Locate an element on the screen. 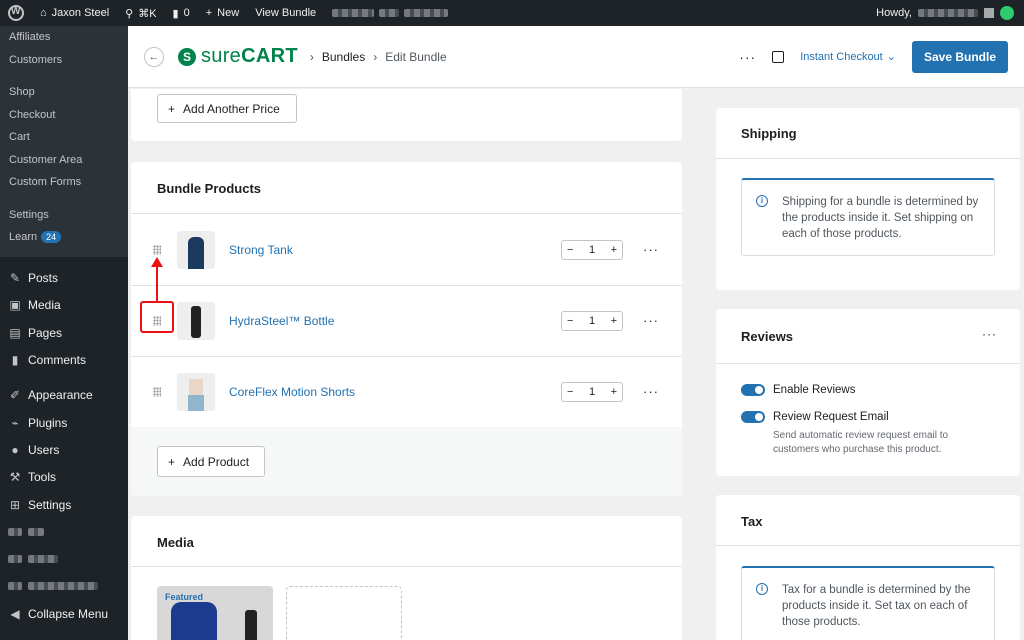 The width and height of the screenshot is (1024, 640). reviews-title: Reviews is located at coordinates (767, 336).